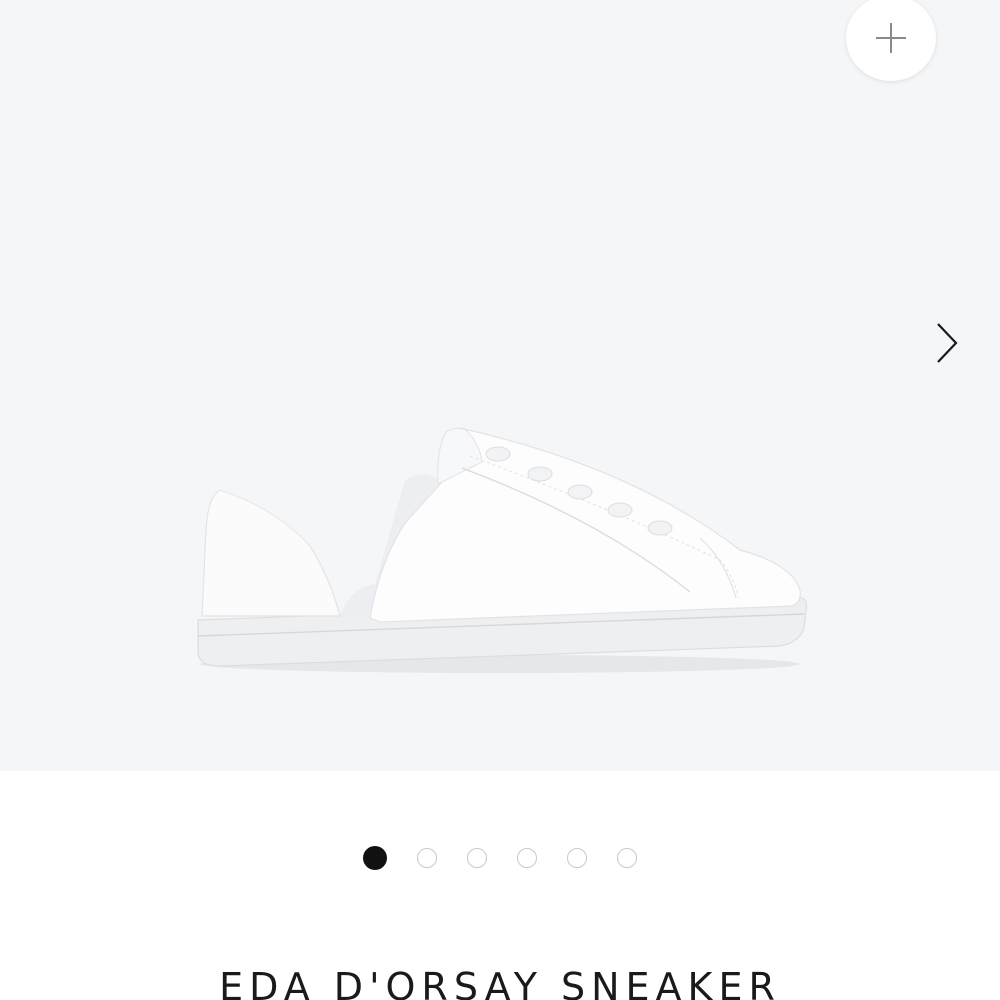 Image resolution: width=1000 pixels, height=1000 pixels. Describe the element at coordinates (500, 982) in the screenshot. I see `product-title: EDA D'ORSAY SNEAKER` at that location.